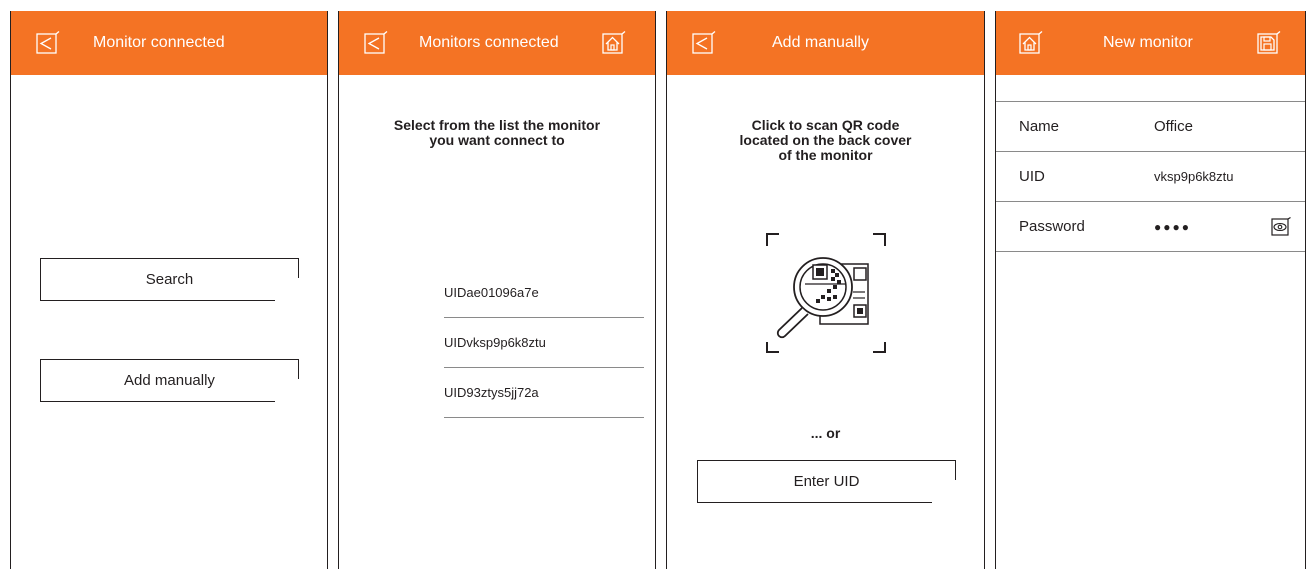  I want to click on prompt-line-1: Select from the list the monitor, so click(497, 125).